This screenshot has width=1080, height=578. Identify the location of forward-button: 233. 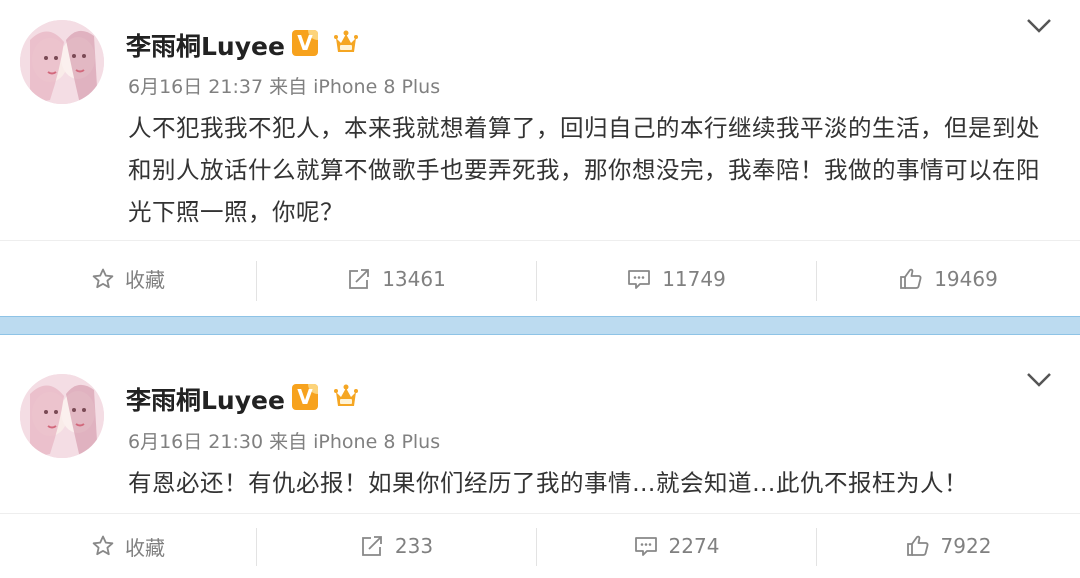
(396, 546).